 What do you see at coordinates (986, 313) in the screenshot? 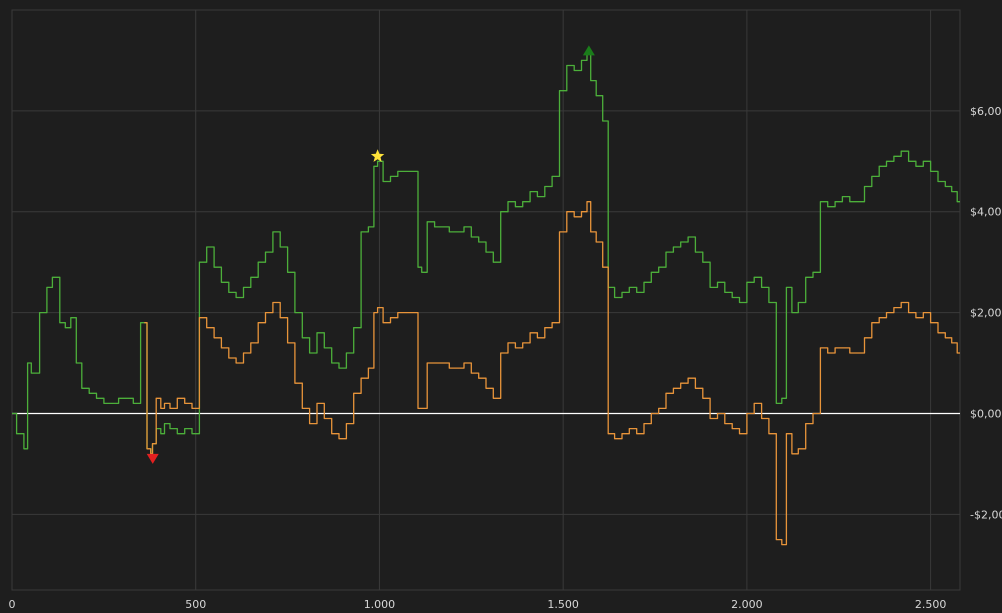
I see `y-tick-label: $2,00` at bounding box center [986, 313].